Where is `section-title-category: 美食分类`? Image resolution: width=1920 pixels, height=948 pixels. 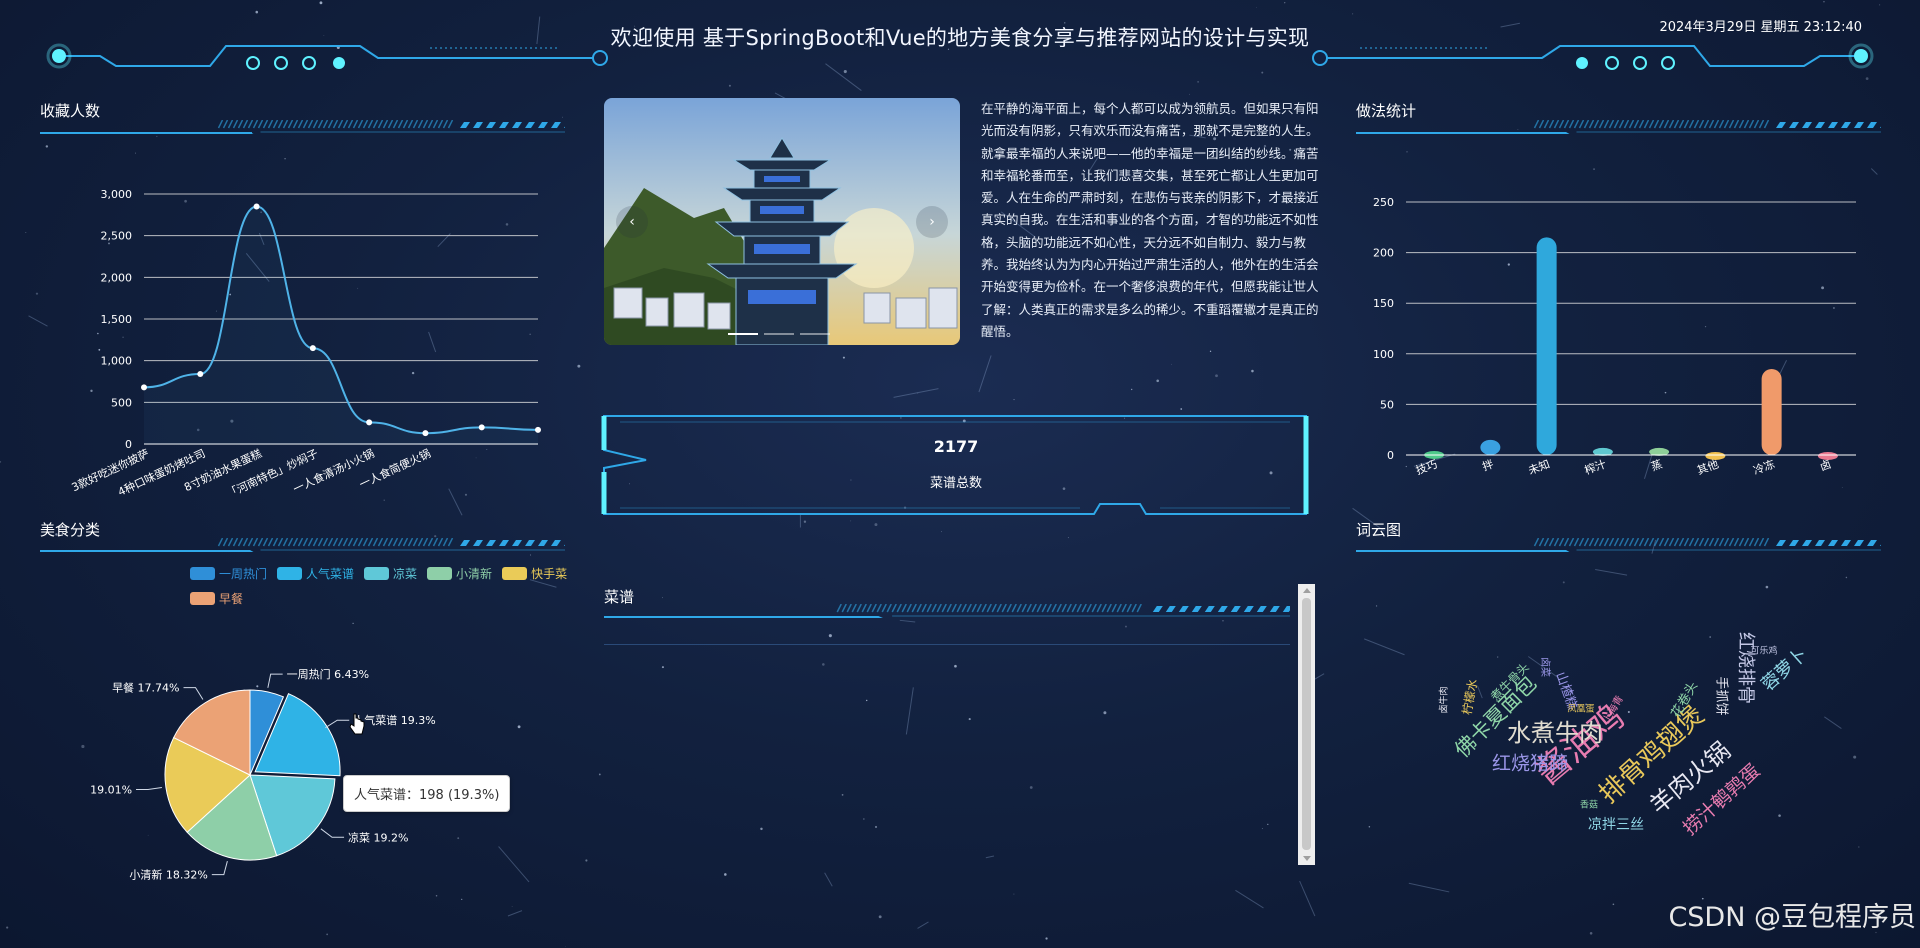 section-title-category: 美食分类 is located at coordinates (70, 530).